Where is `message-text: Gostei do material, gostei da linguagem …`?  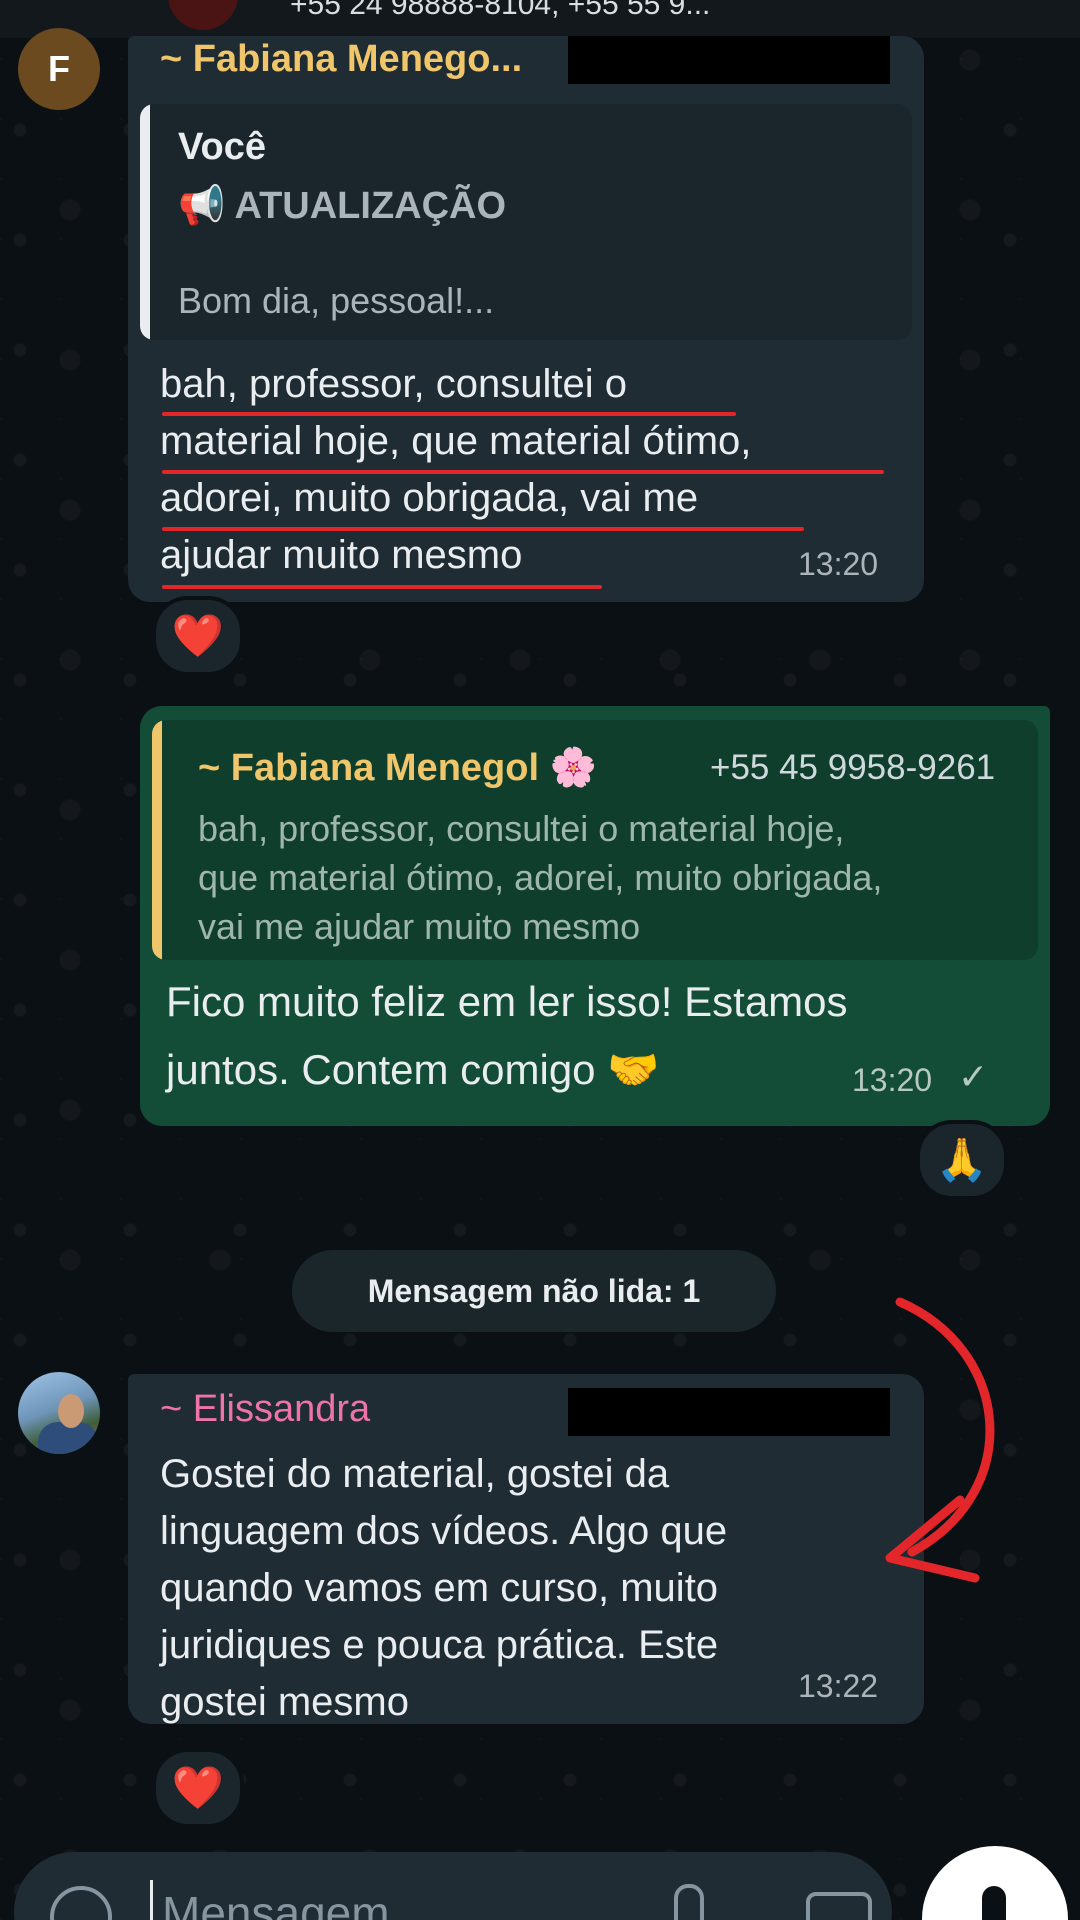
message-text: Gostei do material, gostei da linguagem … is located at coordinates (443, 1588).